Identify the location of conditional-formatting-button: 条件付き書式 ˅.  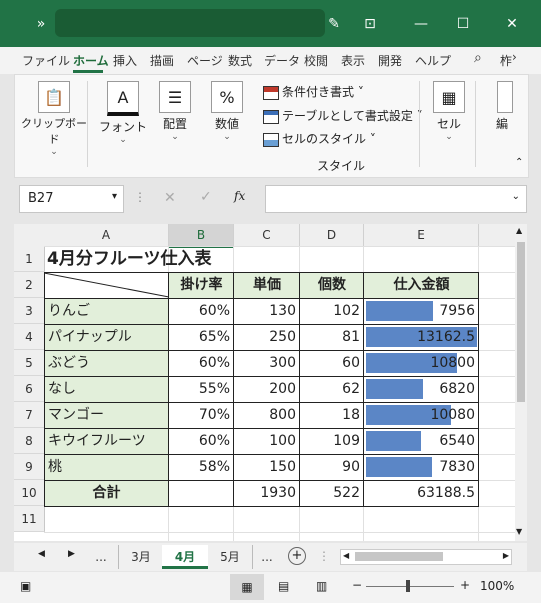
(313, 91).